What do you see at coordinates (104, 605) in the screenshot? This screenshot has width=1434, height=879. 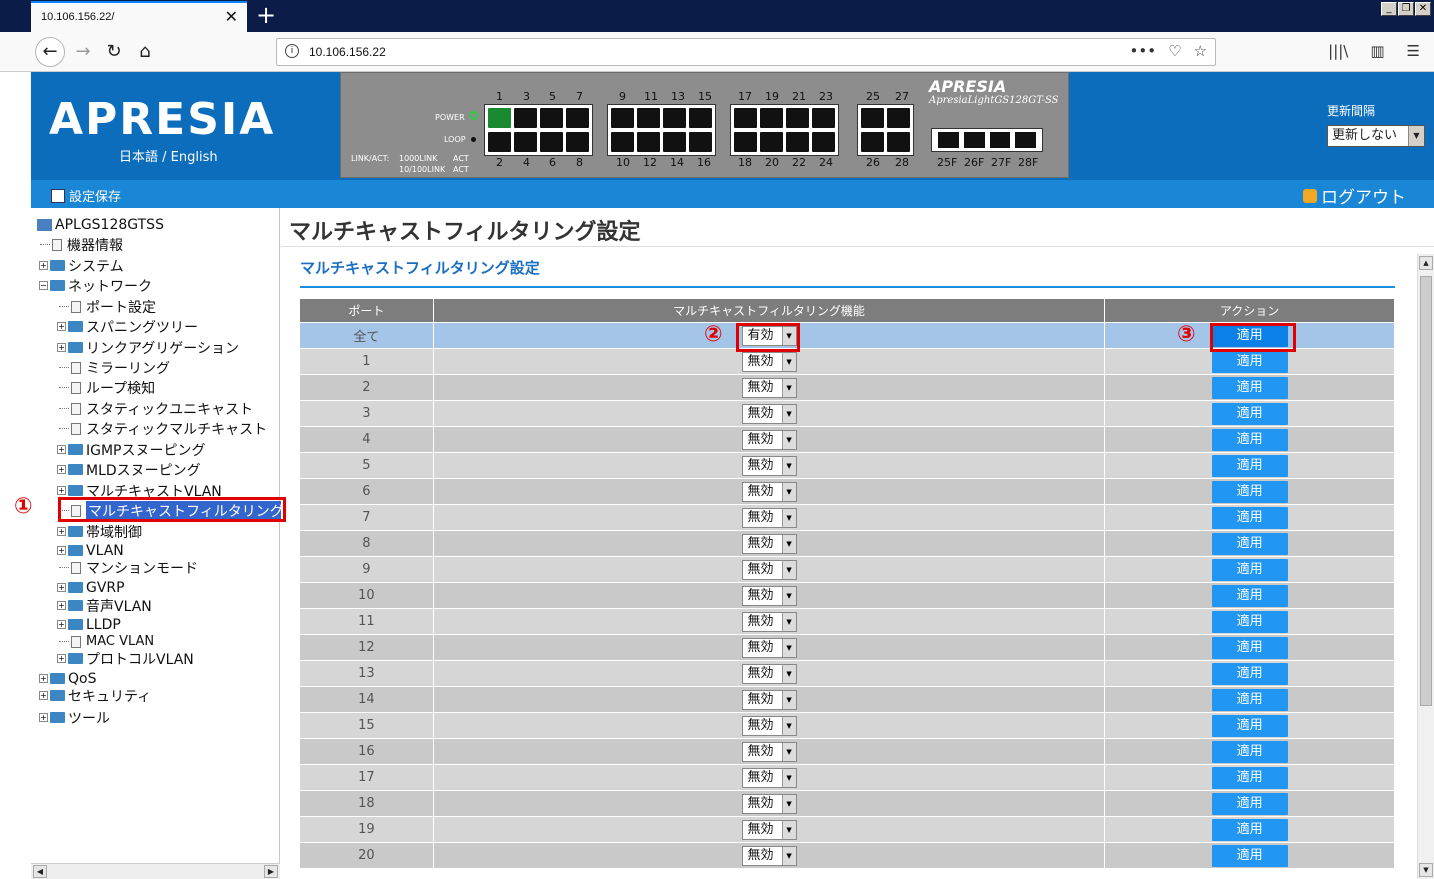 I see `tree-item-voice-vlan: + 音声VLAN` at bounding box center [104, 605].